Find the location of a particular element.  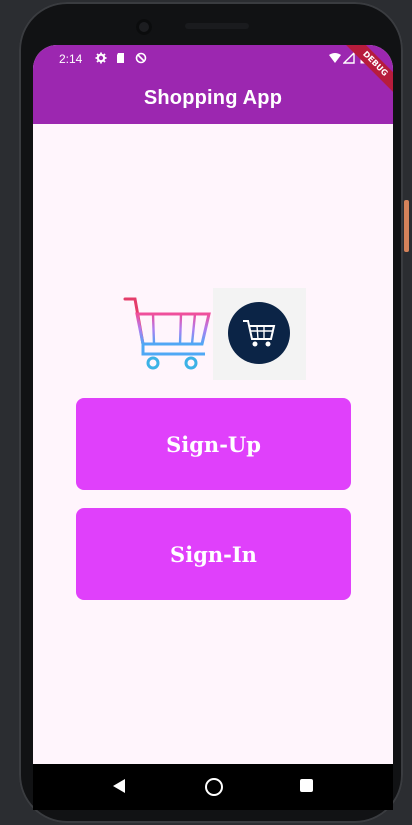

logo-row is located at coordinates (214, 334).